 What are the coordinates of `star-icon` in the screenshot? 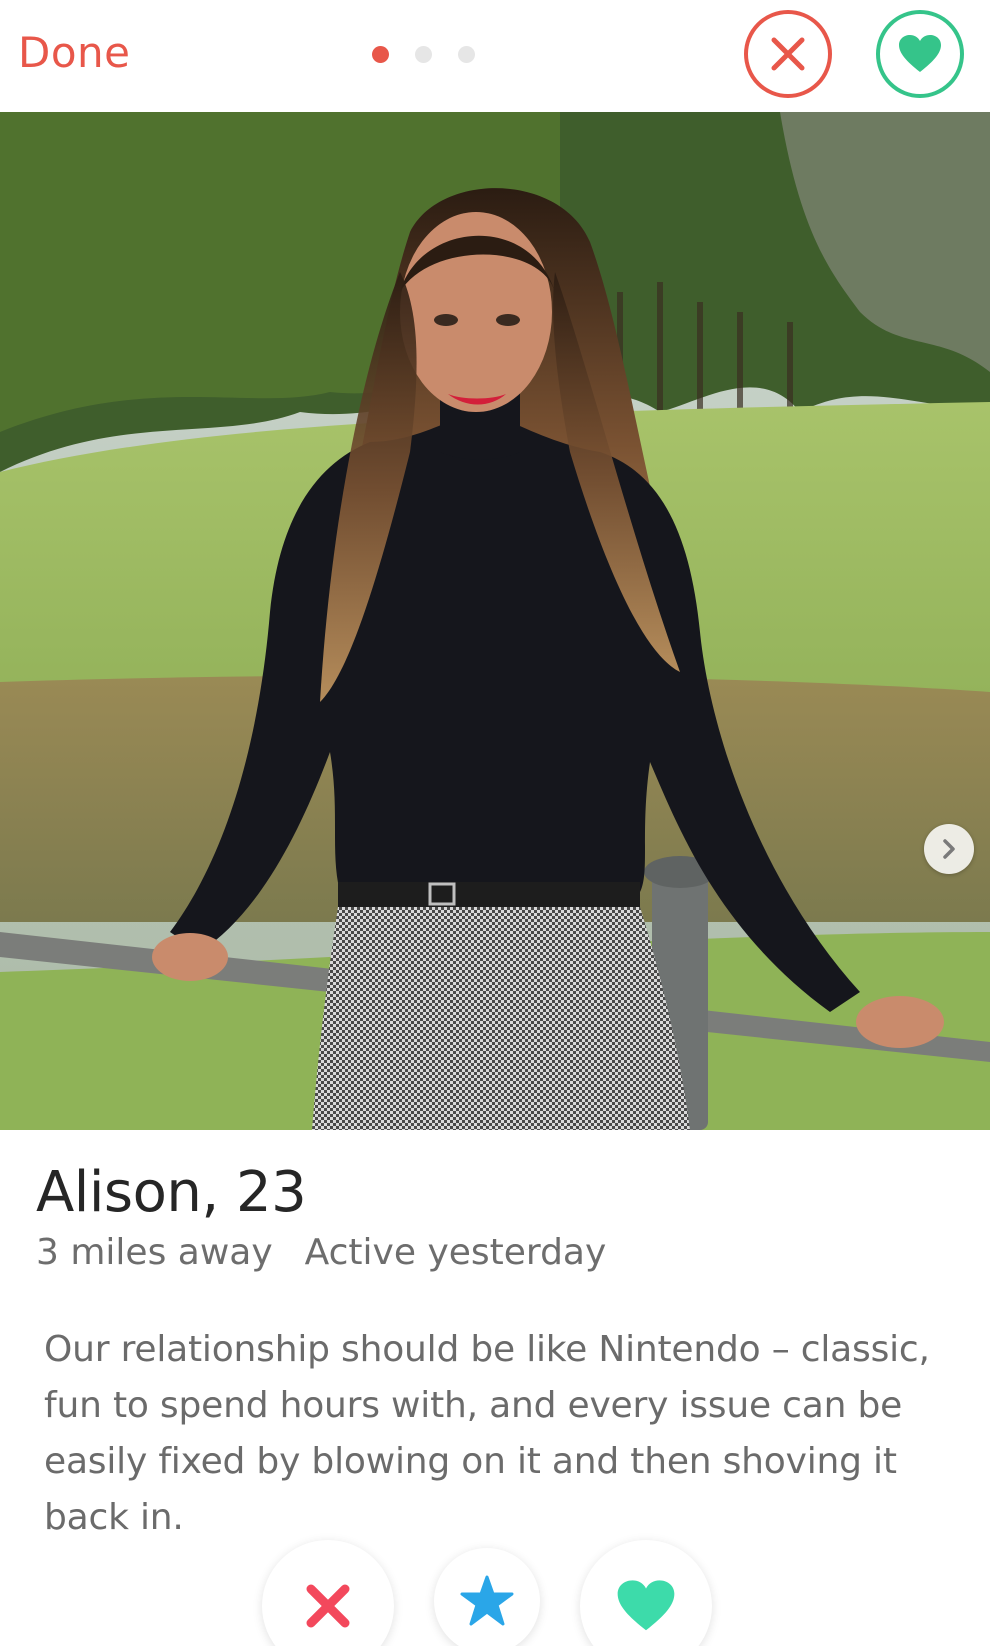 It's located at (487, 1600).